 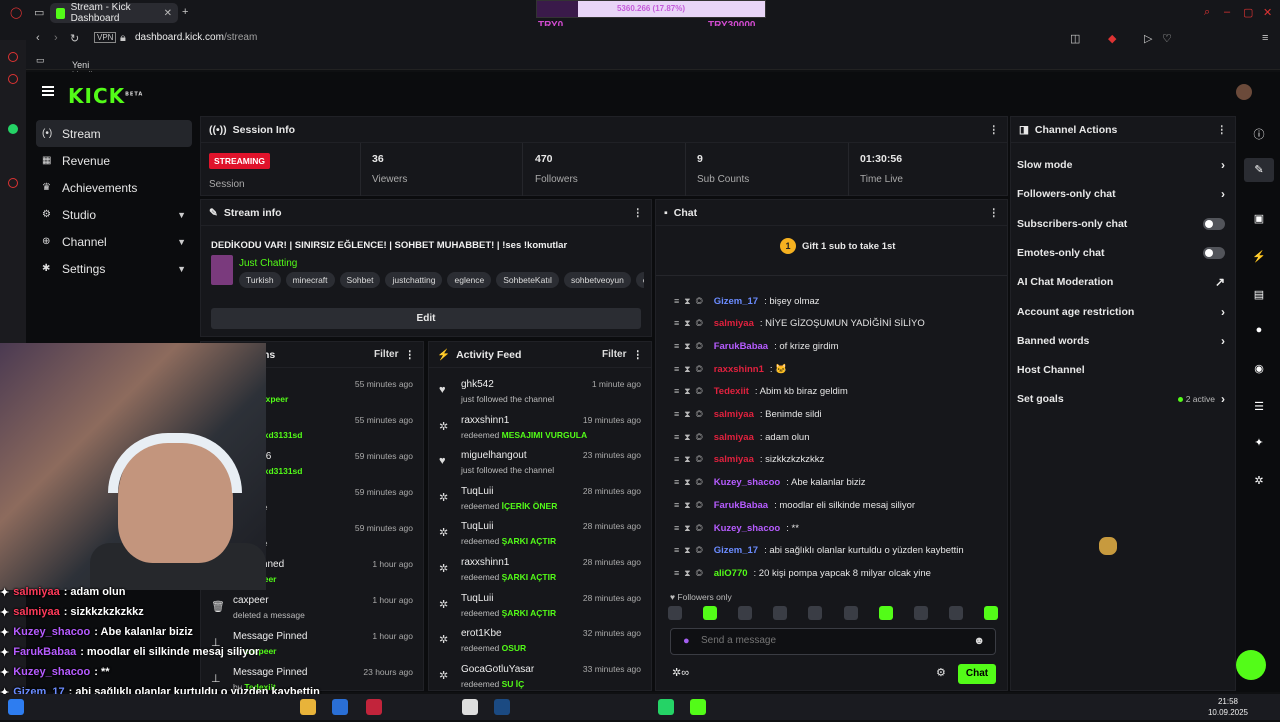 I want to click on send-chat-button: Chat, so click(x=977, y=674).